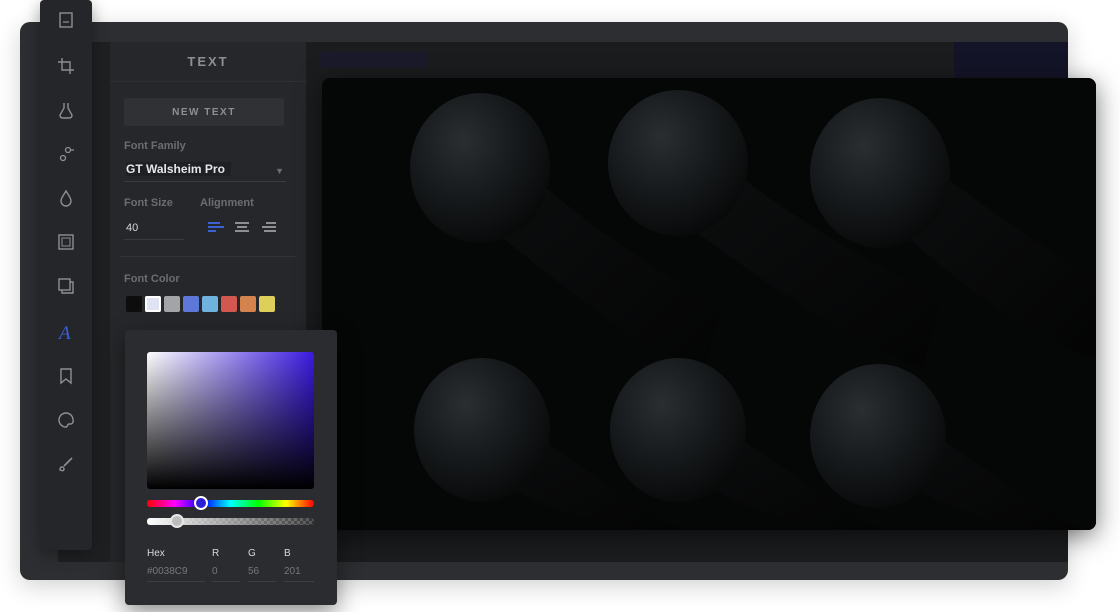  Describe the element at coordinates (252, 553) in the screenshot. I see `g-label: G` at that location.